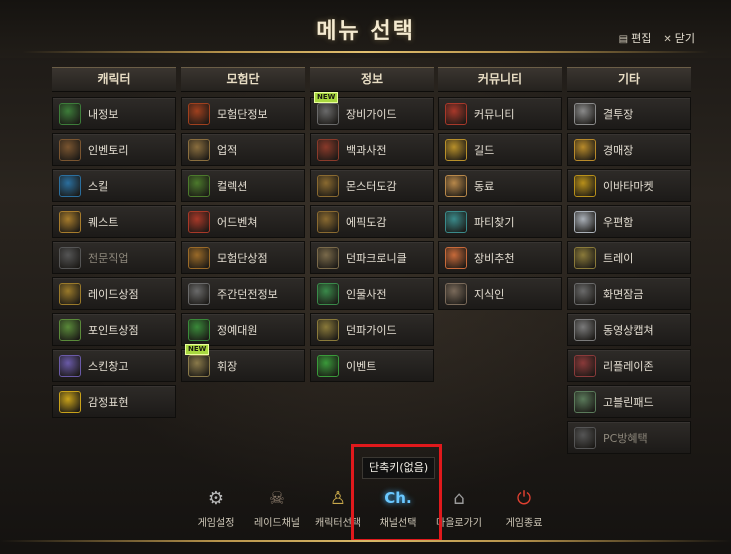 The width and height of the screenshot is (731, 554). I want to click on bottom-button: ⏻ 게임종료, so click(524, 507).